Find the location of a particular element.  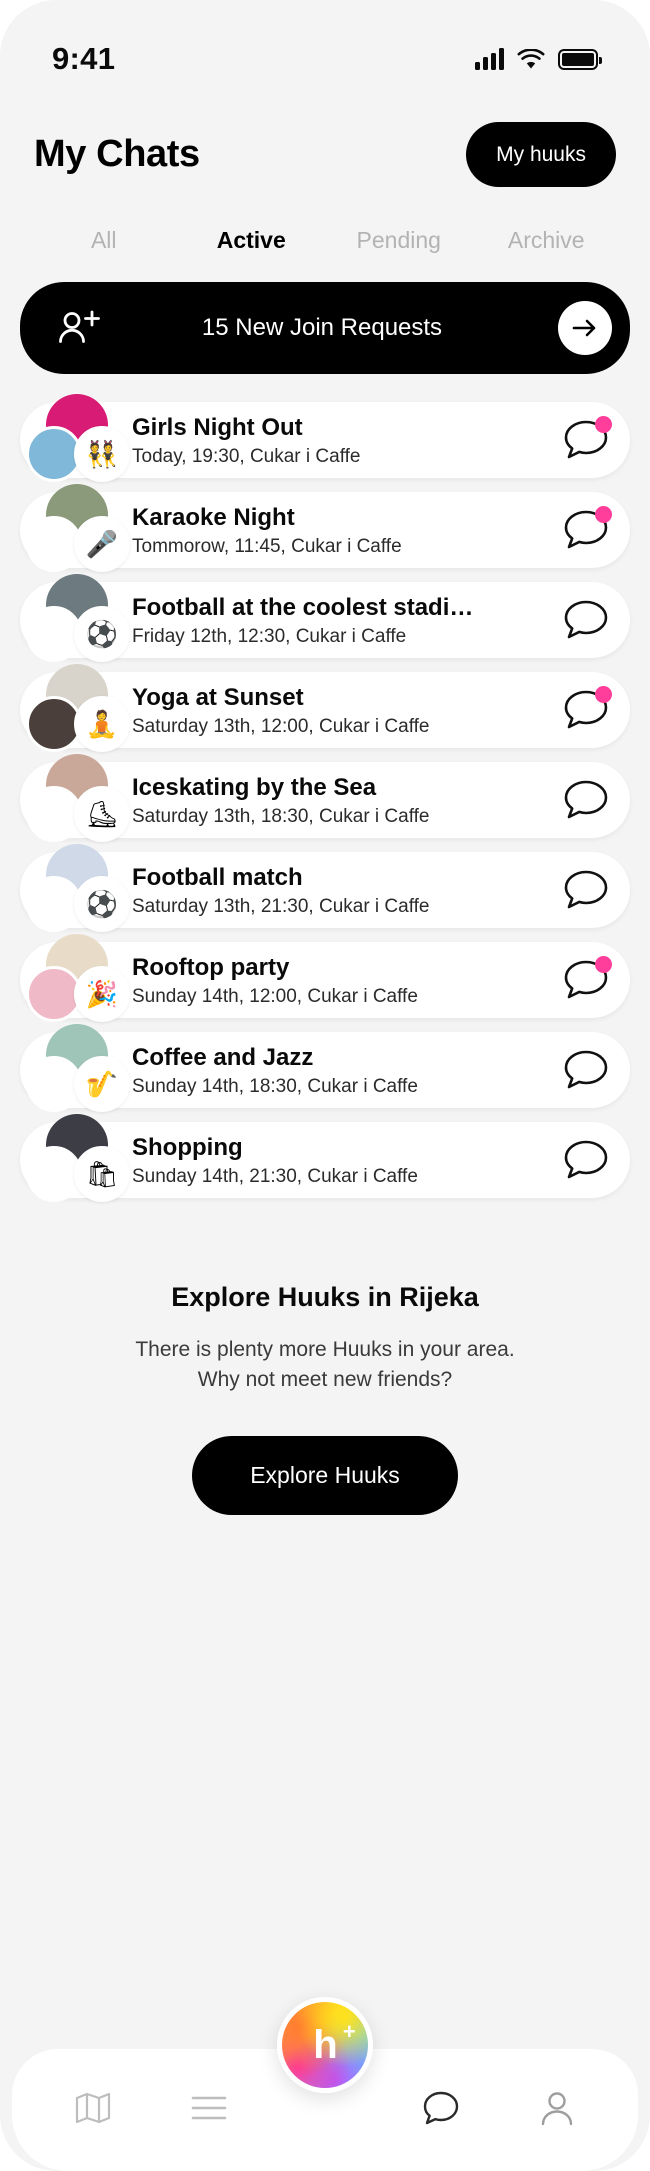

fab-letter: h is located at coordinates (325, 2045).